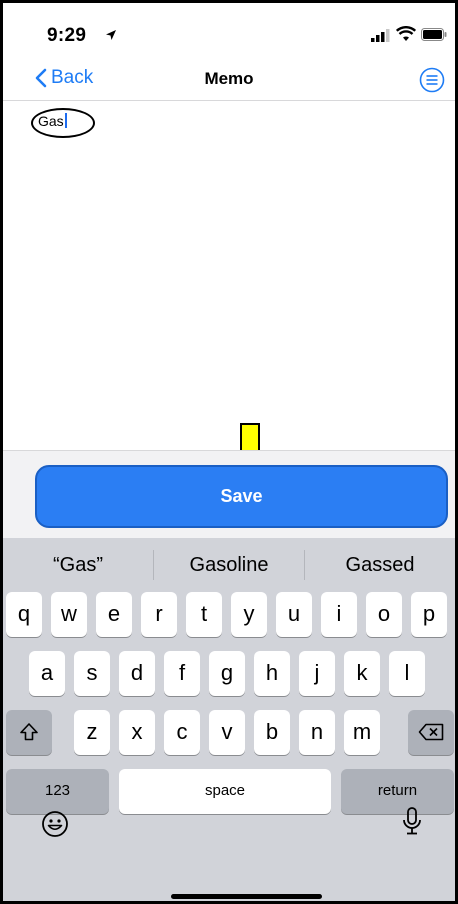 The width and height of the screenshot is (458, 904). Describe the element at coordinates (432, 80) in the screenshot. I see `menu-icon` at that location.